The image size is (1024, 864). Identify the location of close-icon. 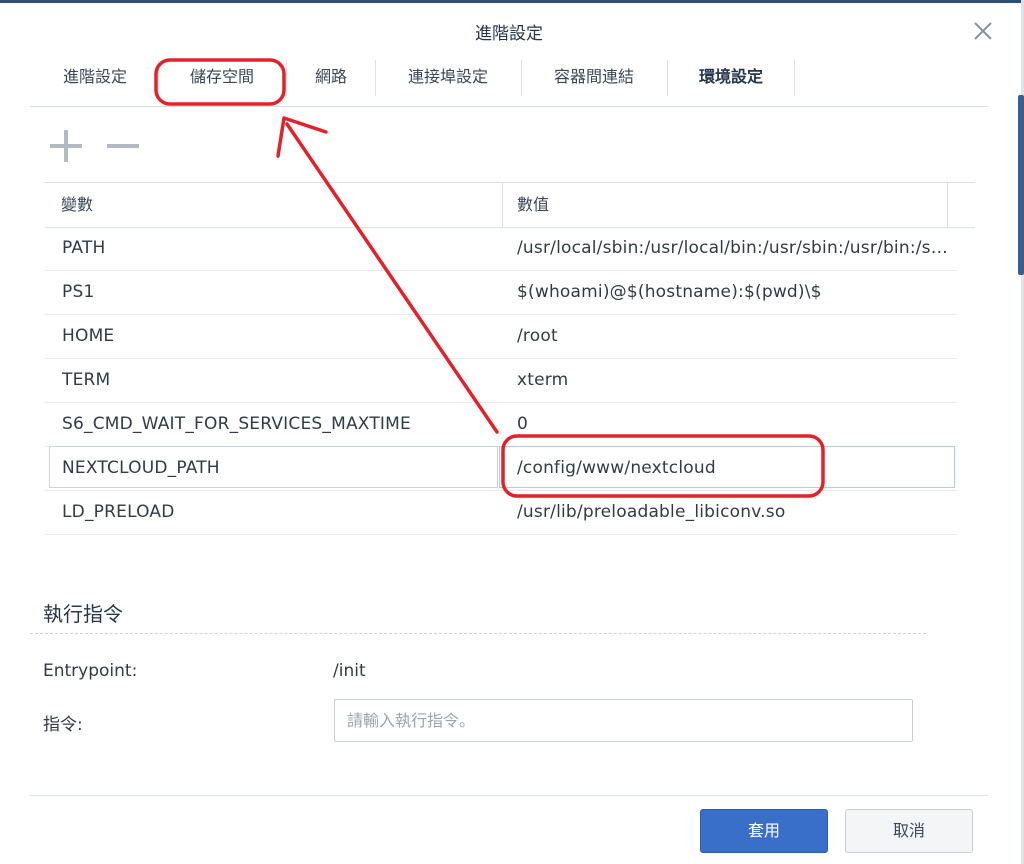
(983, 31).